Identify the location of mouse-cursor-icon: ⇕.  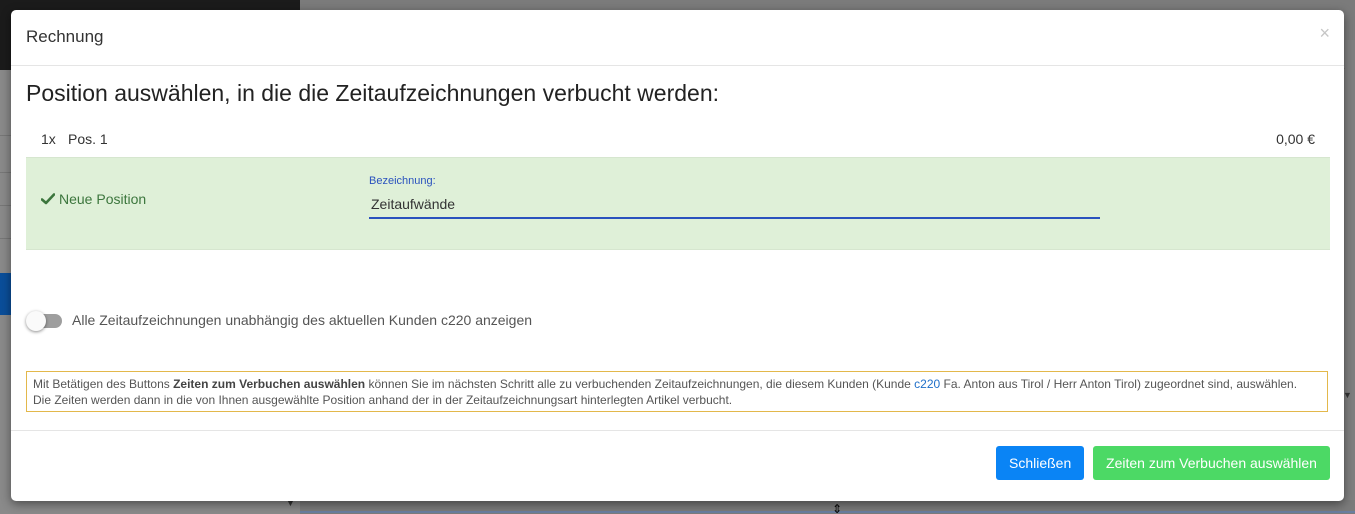
(837, 508).